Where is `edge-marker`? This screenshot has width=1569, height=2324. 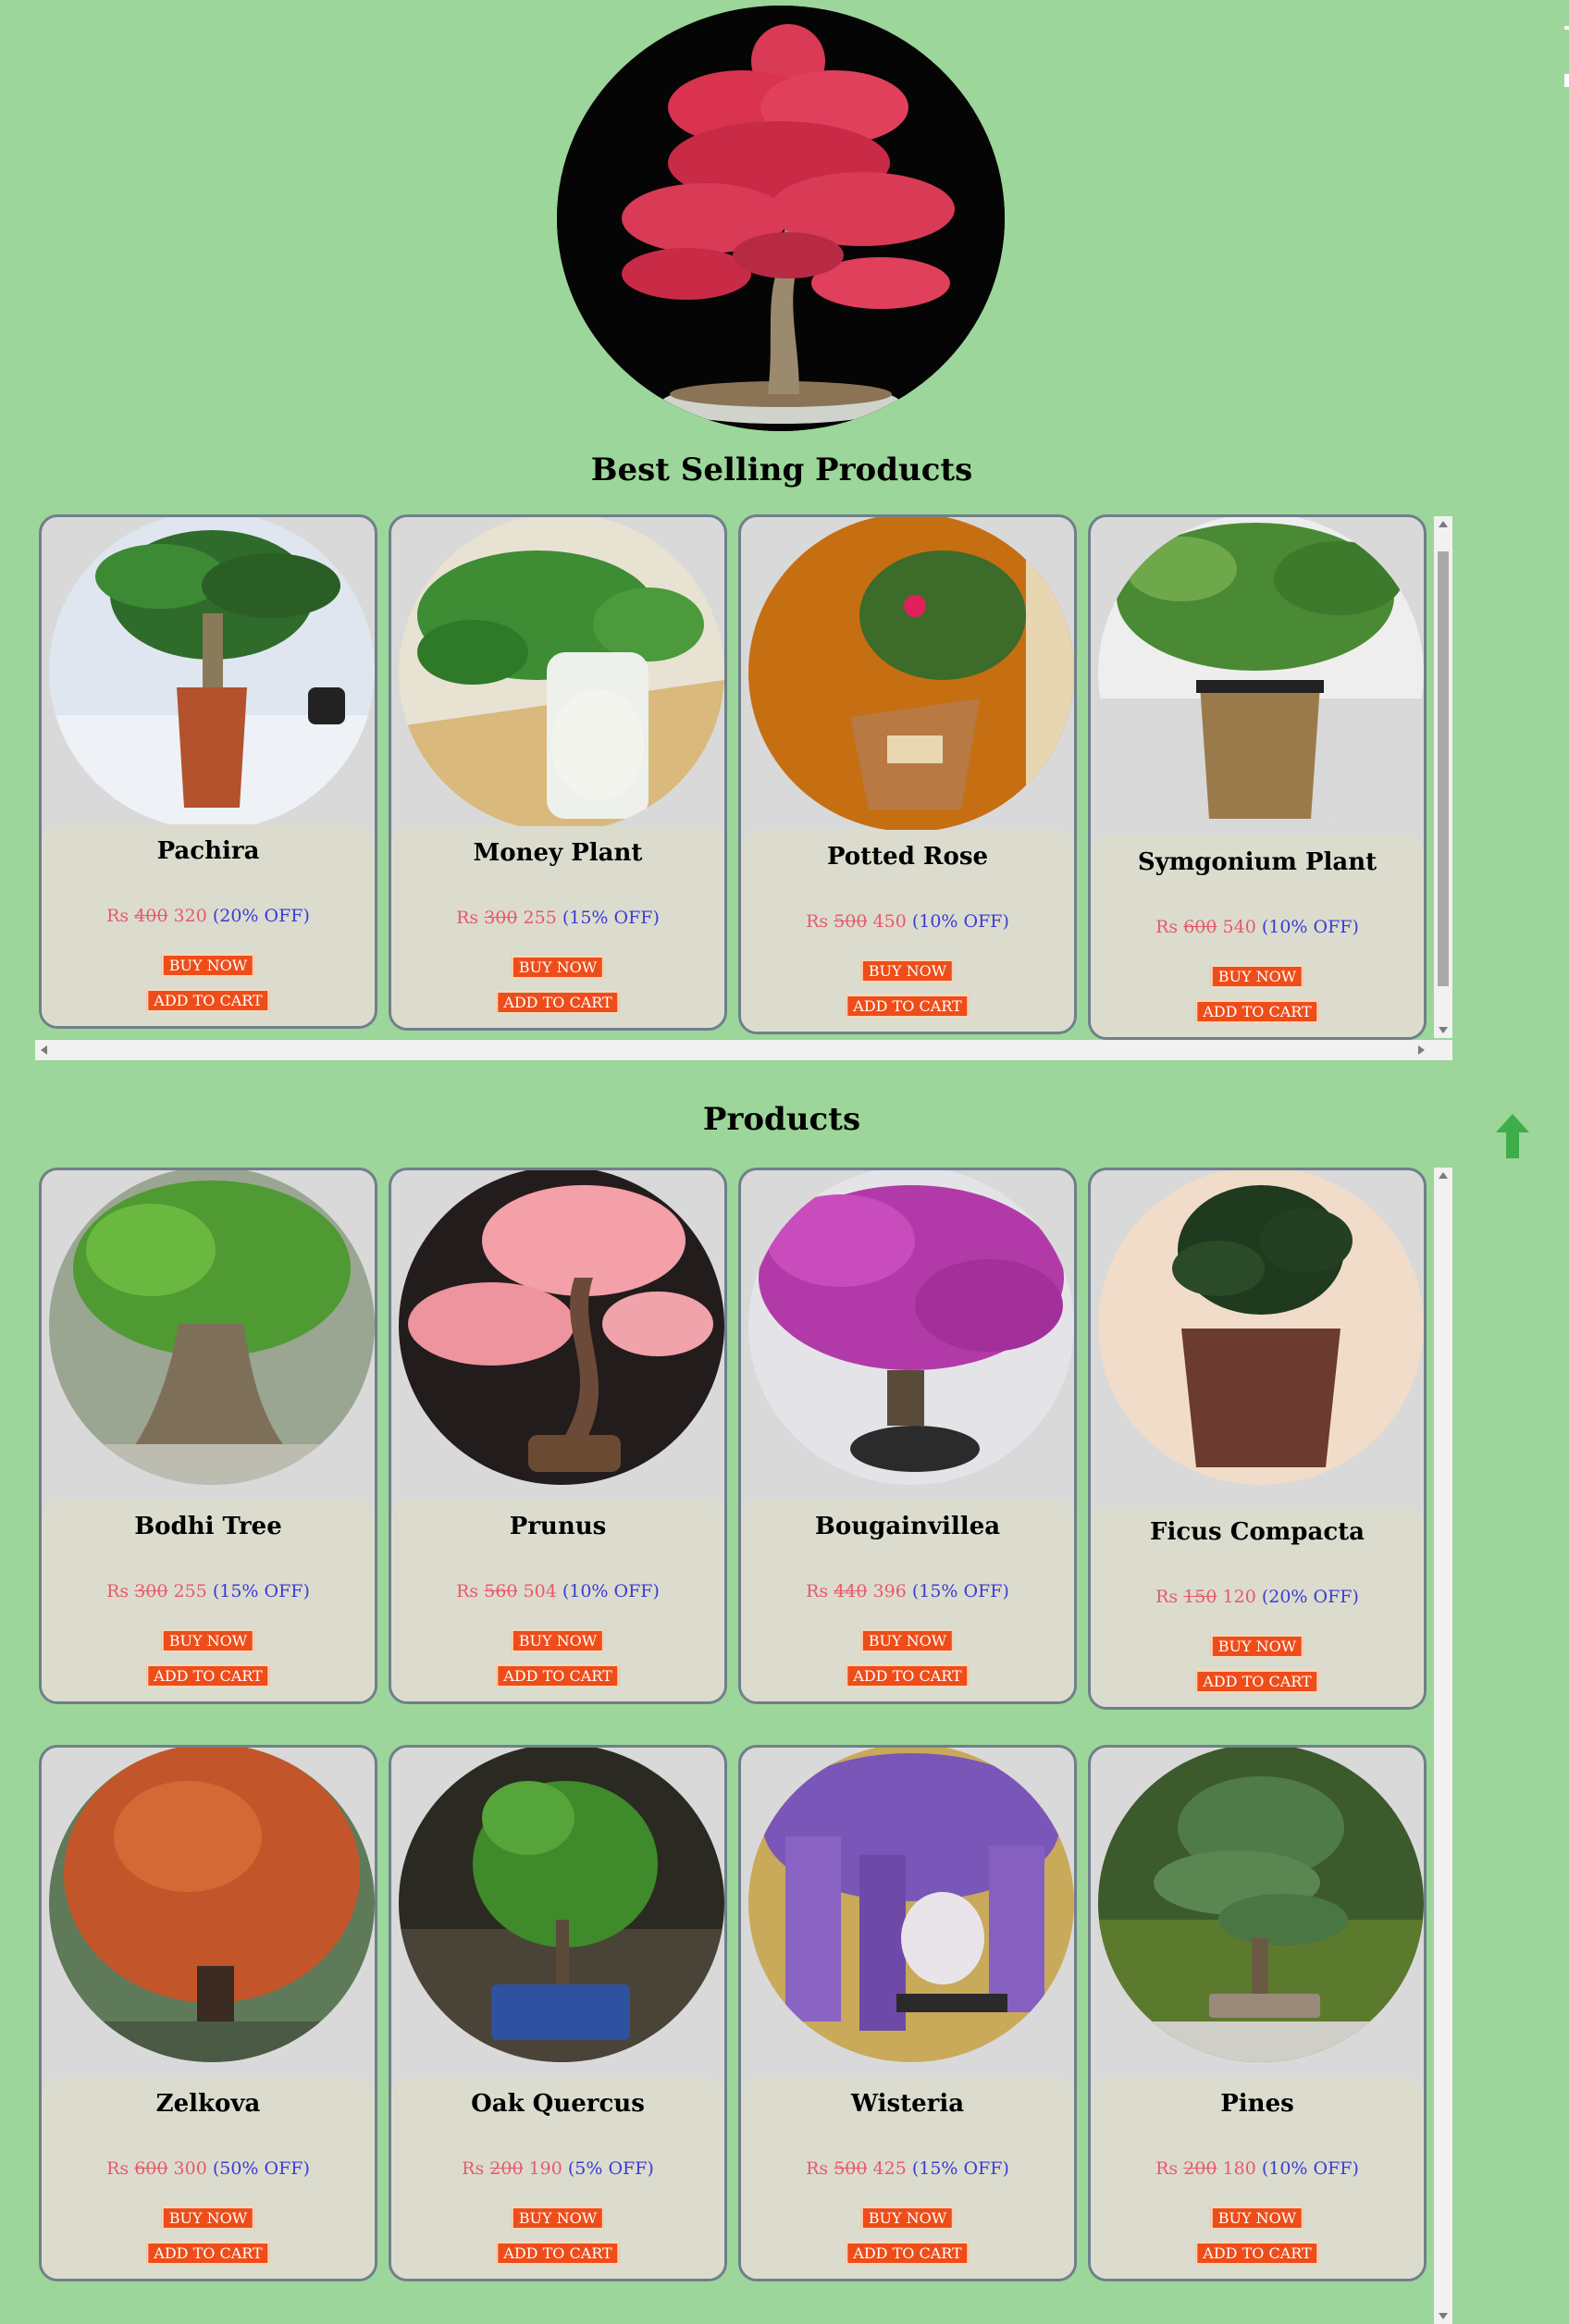
edge-marker is located at coordinates (1566, 80).